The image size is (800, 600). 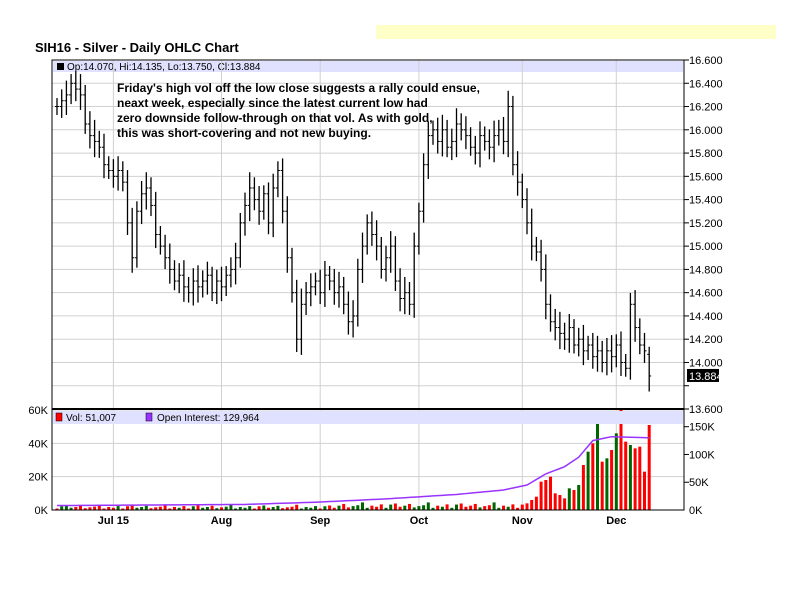 What do you see at coordinates (221, 521) in the screenshot?
I see `x-tick-label: Aug` at bounding box center [221, 521].